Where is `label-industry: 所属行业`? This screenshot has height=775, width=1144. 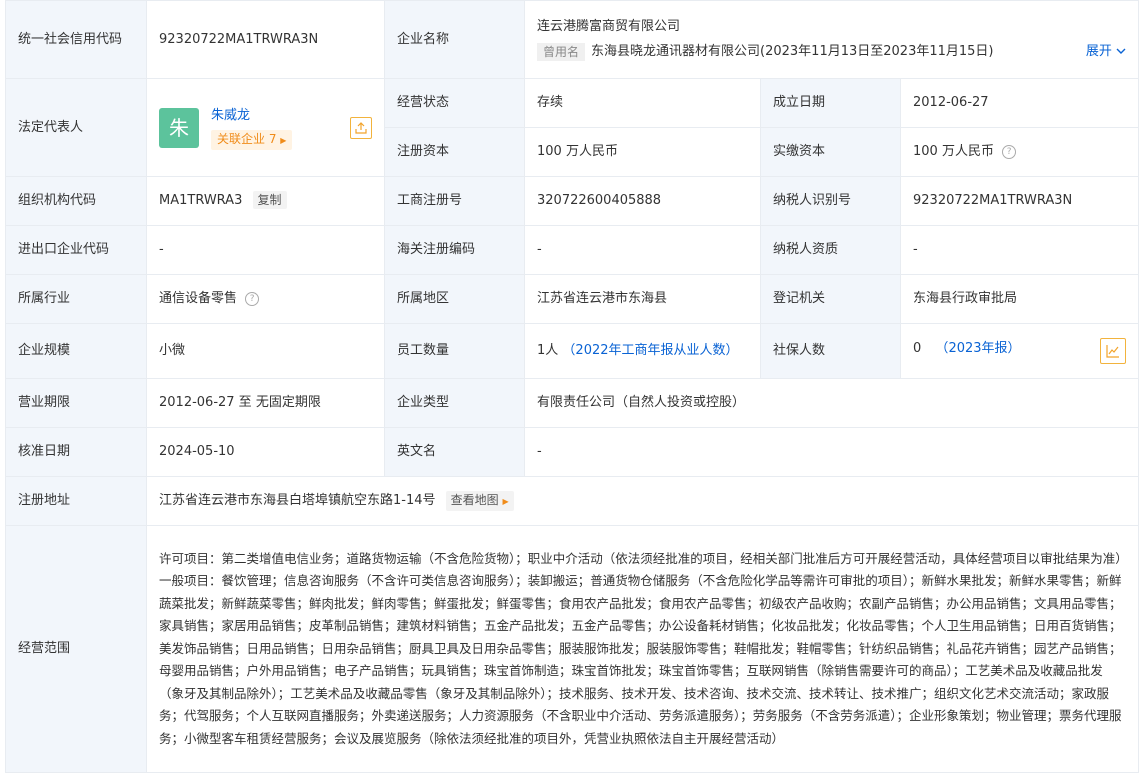 label-industry: 所属行业 is located at coordinates (76, 299).